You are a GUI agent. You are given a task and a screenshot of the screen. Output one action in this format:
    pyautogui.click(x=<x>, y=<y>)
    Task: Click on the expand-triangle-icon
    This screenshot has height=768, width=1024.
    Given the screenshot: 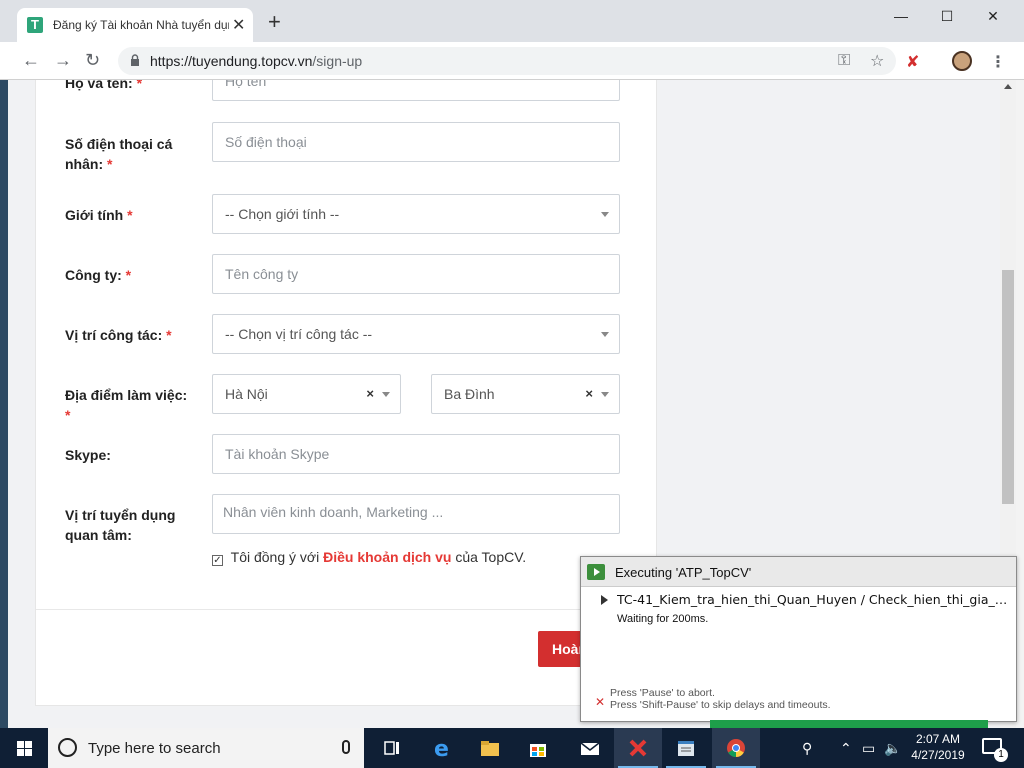 What is the action you would take?
    pyautogui.click(x=604, y=600)
    